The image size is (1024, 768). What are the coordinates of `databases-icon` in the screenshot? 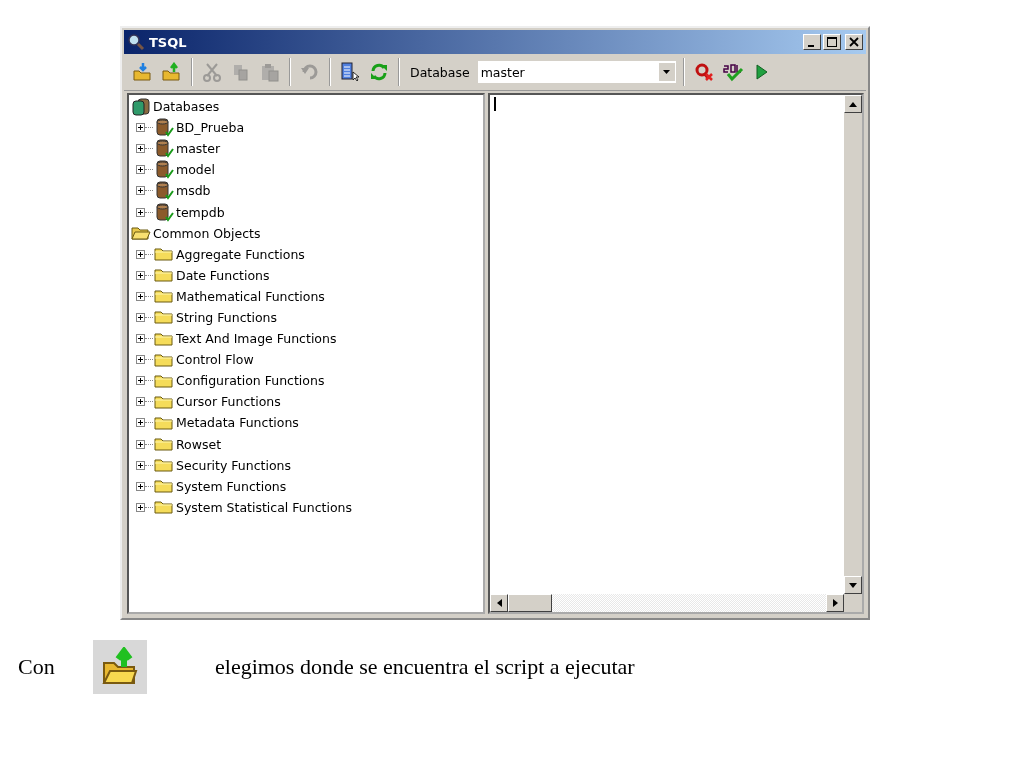 It's located at (141, 106).